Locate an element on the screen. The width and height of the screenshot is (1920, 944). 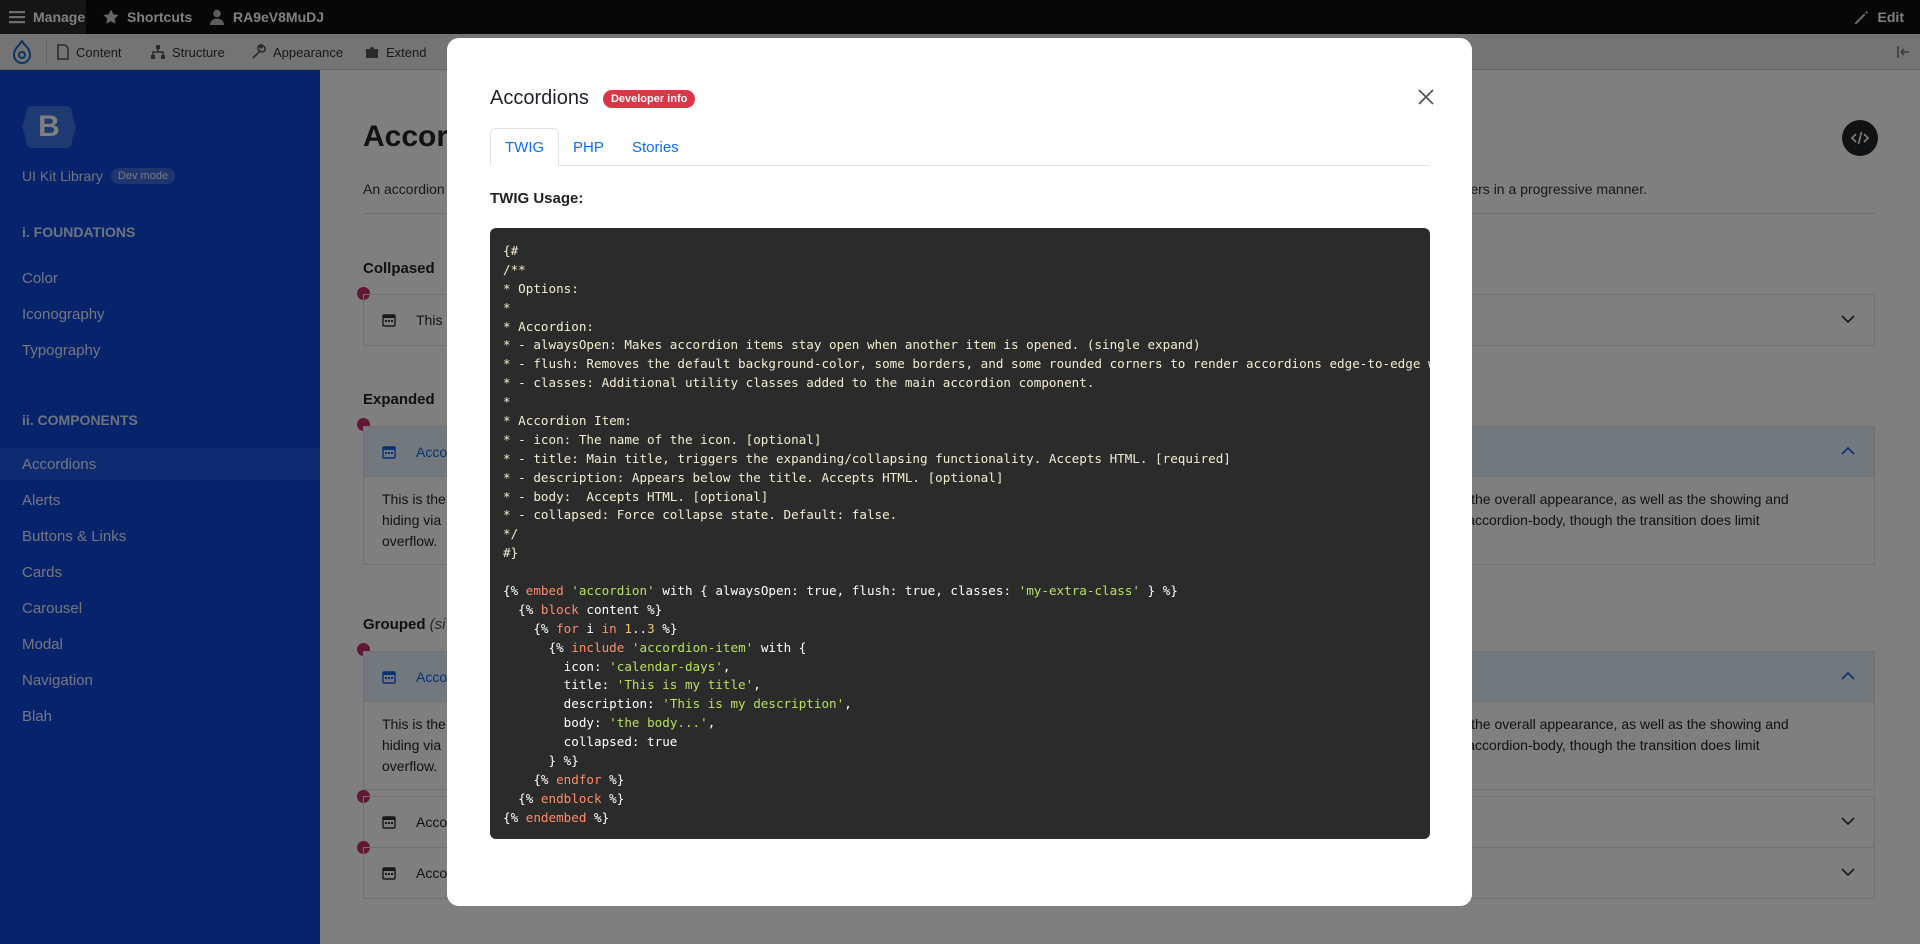
code-line-description: description: 'This is my description', is located at coordinates (966, 704).